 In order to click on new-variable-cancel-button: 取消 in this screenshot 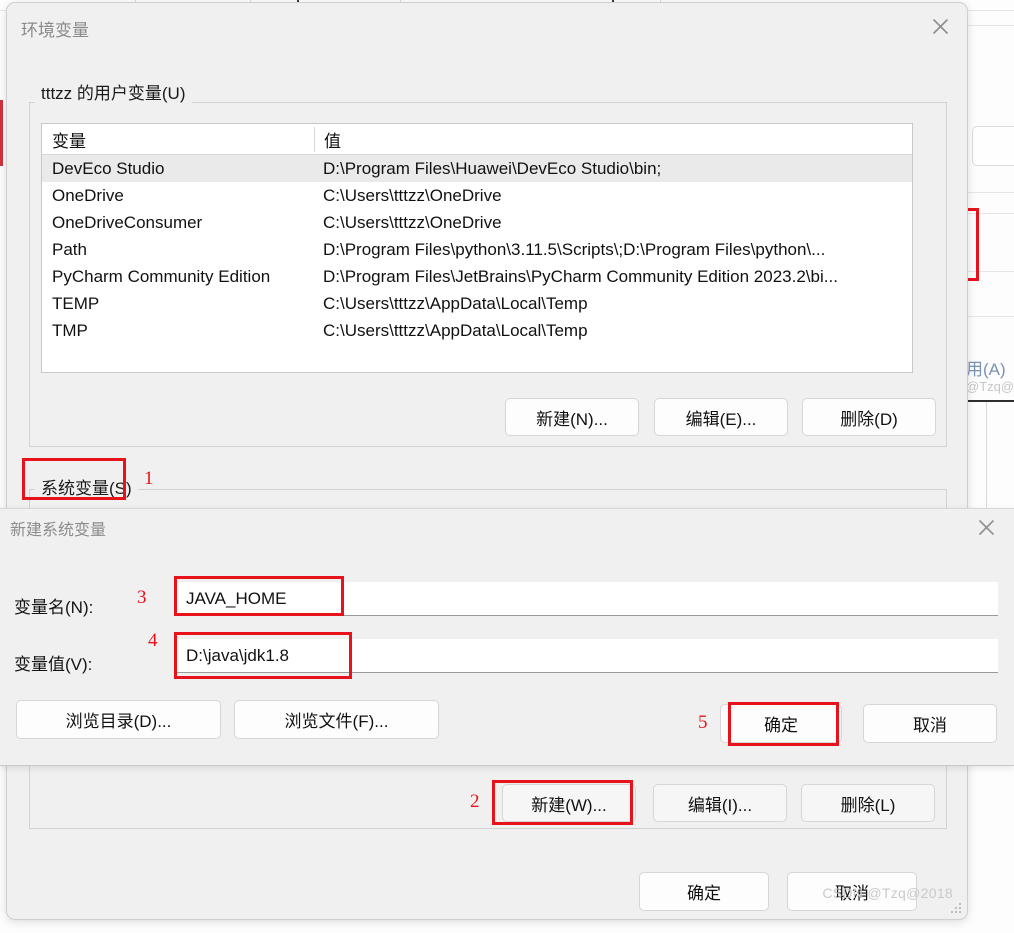, I will do `click(930, 723)`.